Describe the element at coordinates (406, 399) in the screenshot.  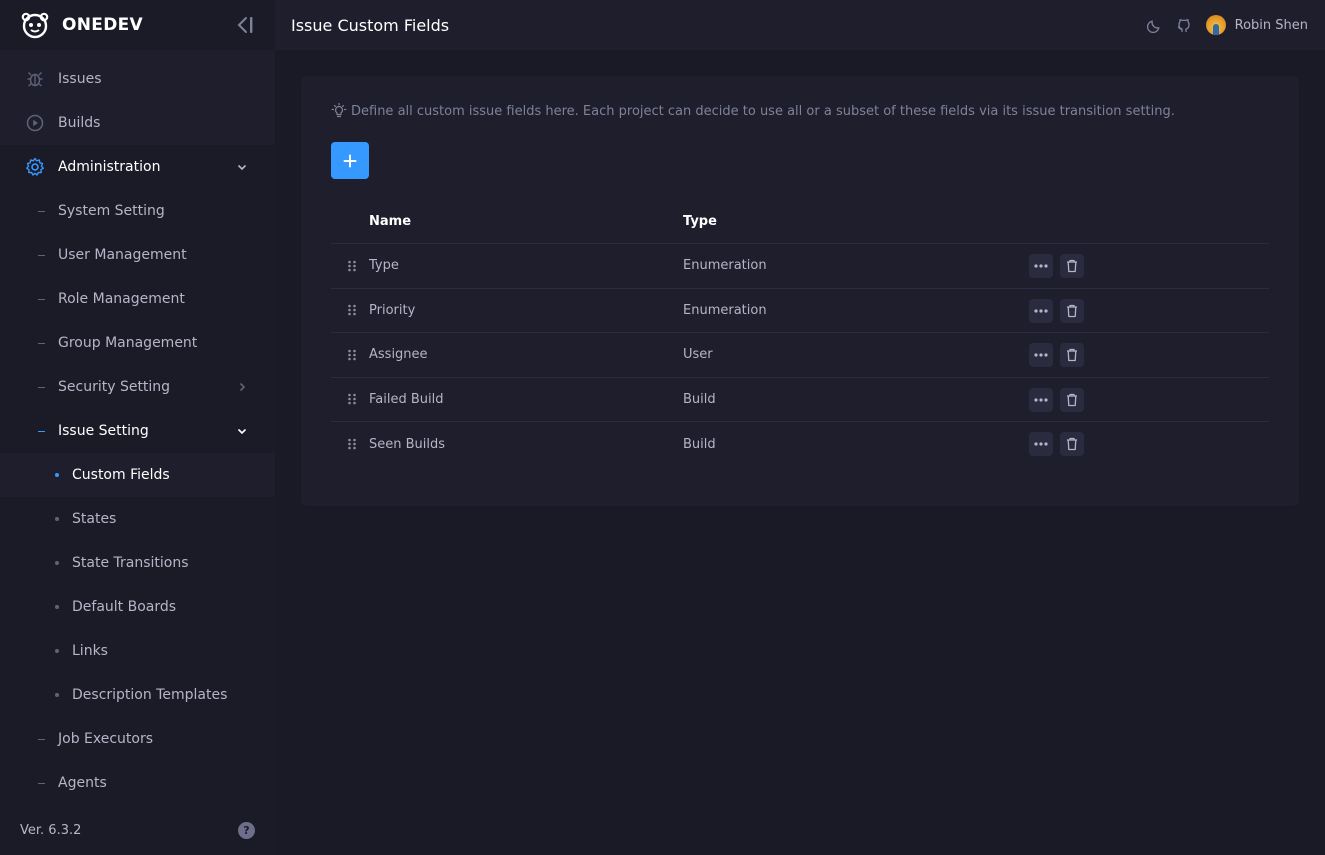
I see `field-name: Failed Build` at that location.